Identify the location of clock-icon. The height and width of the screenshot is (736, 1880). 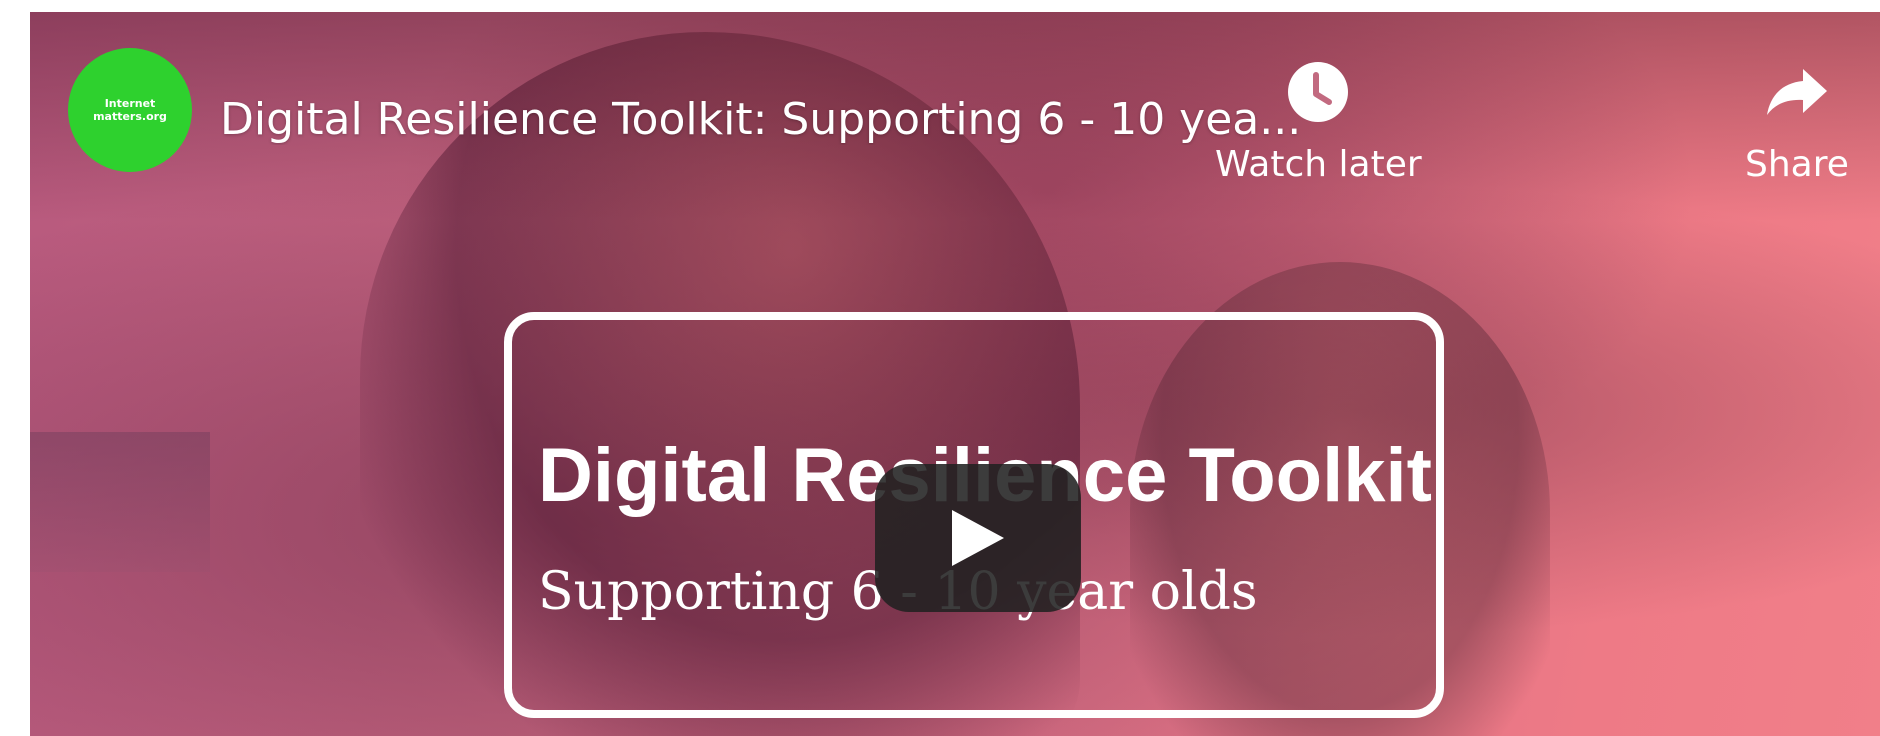
(1318, 92).